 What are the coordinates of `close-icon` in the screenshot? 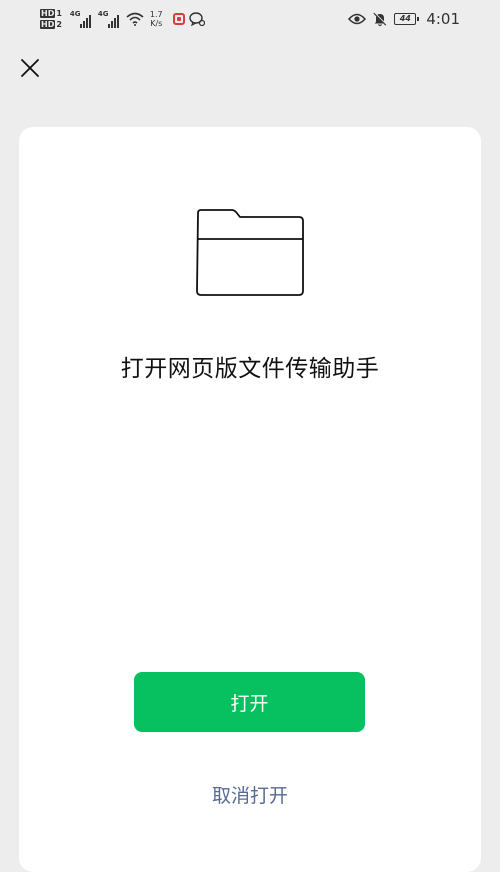 It's located at (30, 68).